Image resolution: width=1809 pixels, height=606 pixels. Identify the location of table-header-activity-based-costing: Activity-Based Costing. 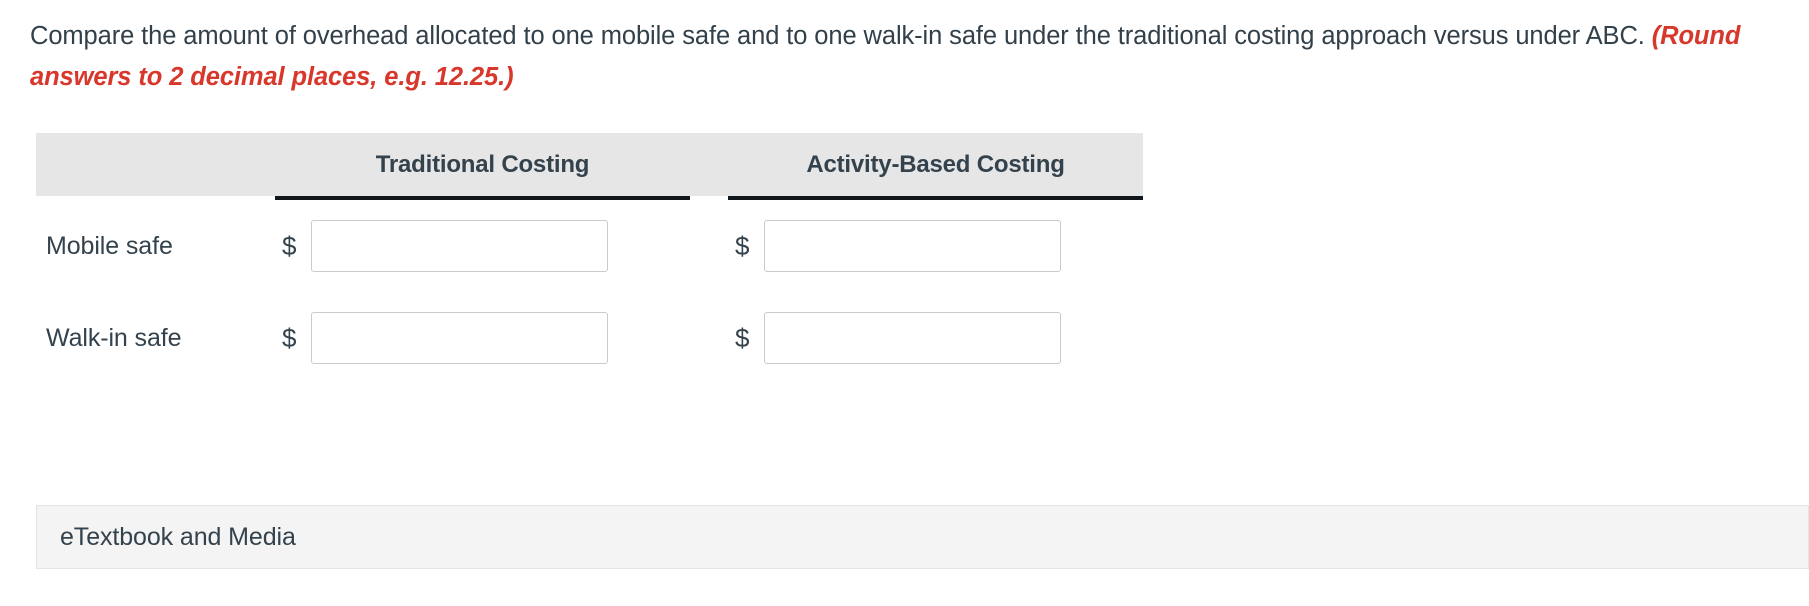
(935, 164).